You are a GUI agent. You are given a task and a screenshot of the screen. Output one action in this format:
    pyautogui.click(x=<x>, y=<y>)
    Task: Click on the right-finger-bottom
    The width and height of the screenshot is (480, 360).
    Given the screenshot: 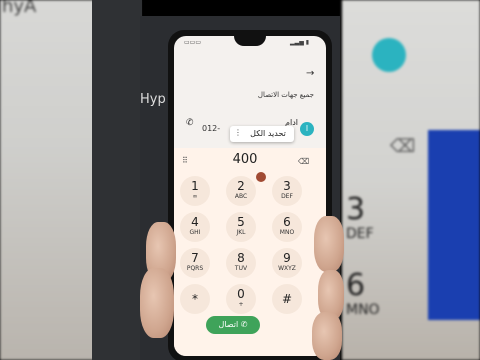 What is the action you would take?
    pyautogui.click(x=327, y=336)
    